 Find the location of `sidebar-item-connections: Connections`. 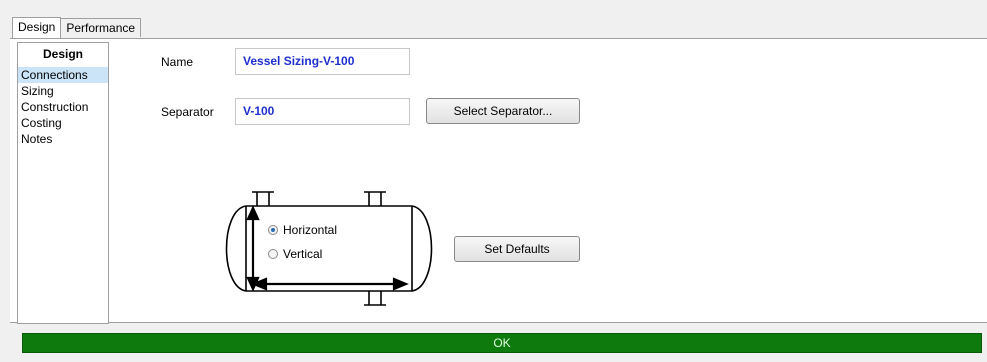

sidebar-item-connections: Connections is located at coordinates (63, 75).